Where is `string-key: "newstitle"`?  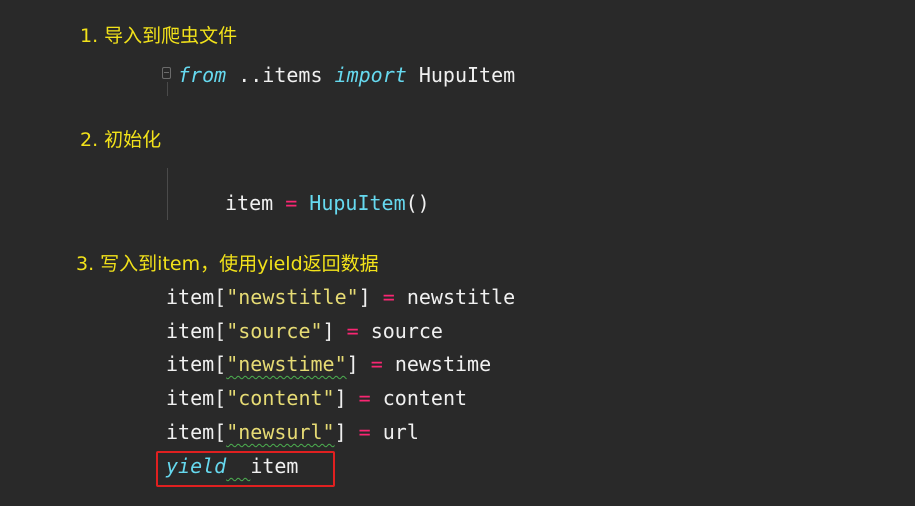
string-key: "newstitle" is located at coordinates (292, 297).